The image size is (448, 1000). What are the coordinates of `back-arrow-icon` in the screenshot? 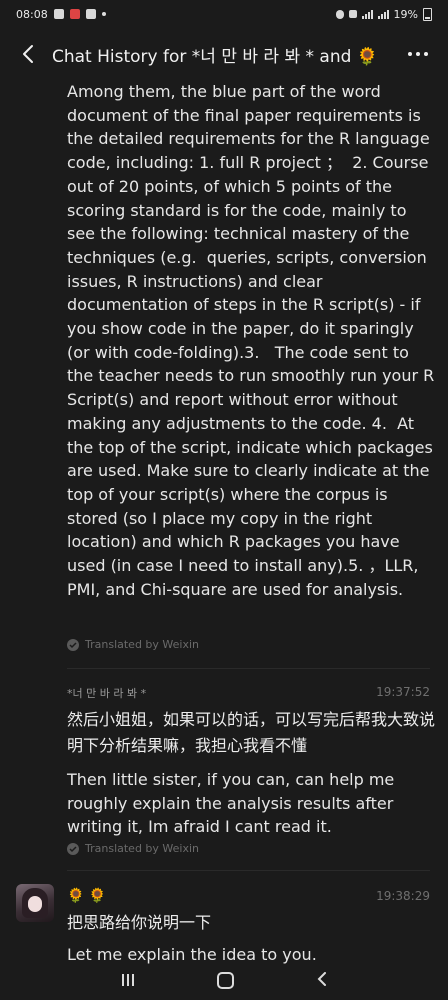 It's located at (28, 54).